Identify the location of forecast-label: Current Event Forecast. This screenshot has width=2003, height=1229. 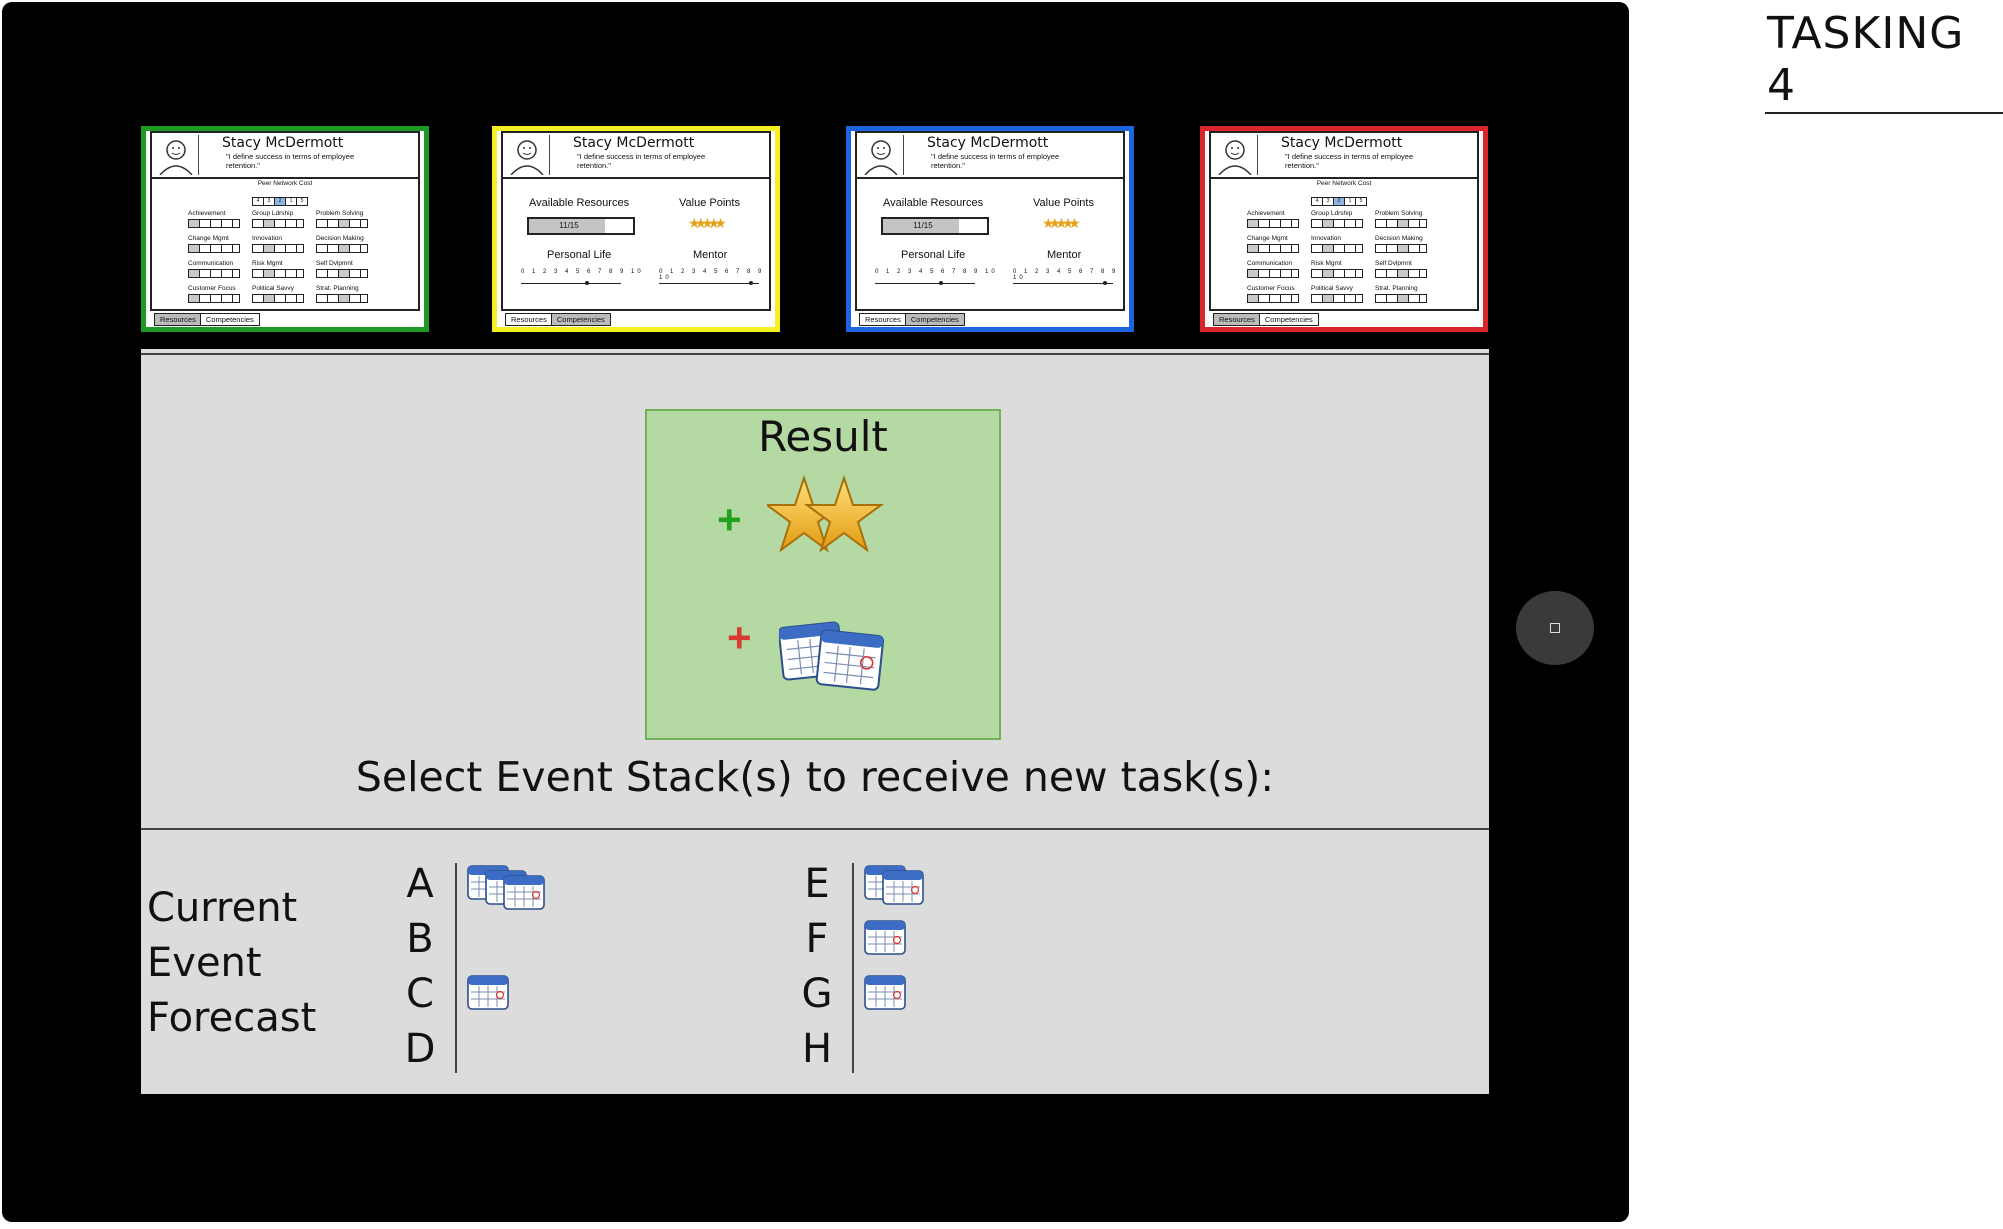
(231, 963).